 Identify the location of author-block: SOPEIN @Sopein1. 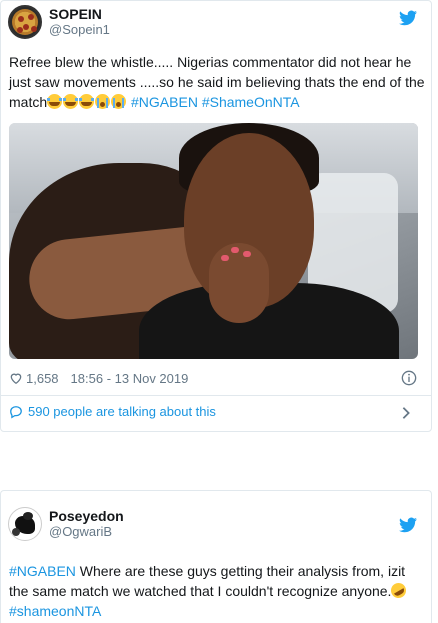
(79, 22).